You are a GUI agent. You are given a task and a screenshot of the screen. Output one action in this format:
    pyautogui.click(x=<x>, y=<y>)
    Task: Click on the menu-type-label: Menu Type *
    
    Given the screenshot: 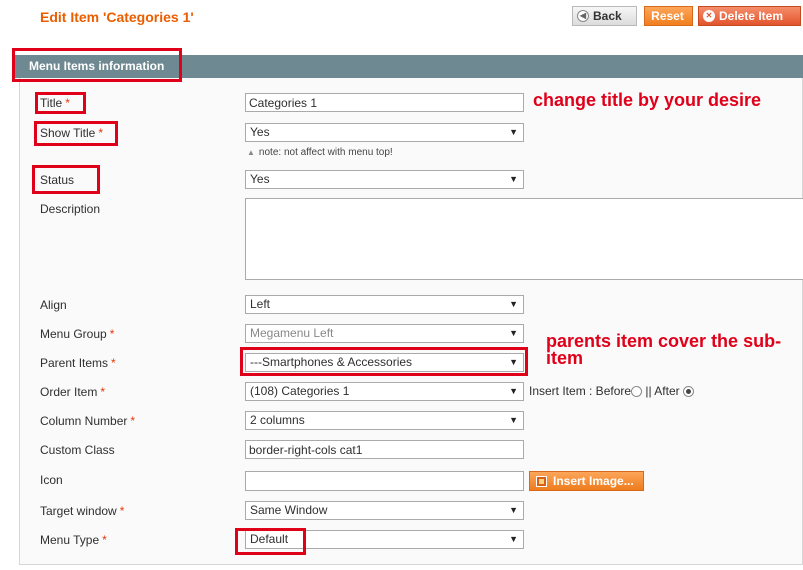 What is the action you would take?
    pyautogui.click(x=73, y=540)
    